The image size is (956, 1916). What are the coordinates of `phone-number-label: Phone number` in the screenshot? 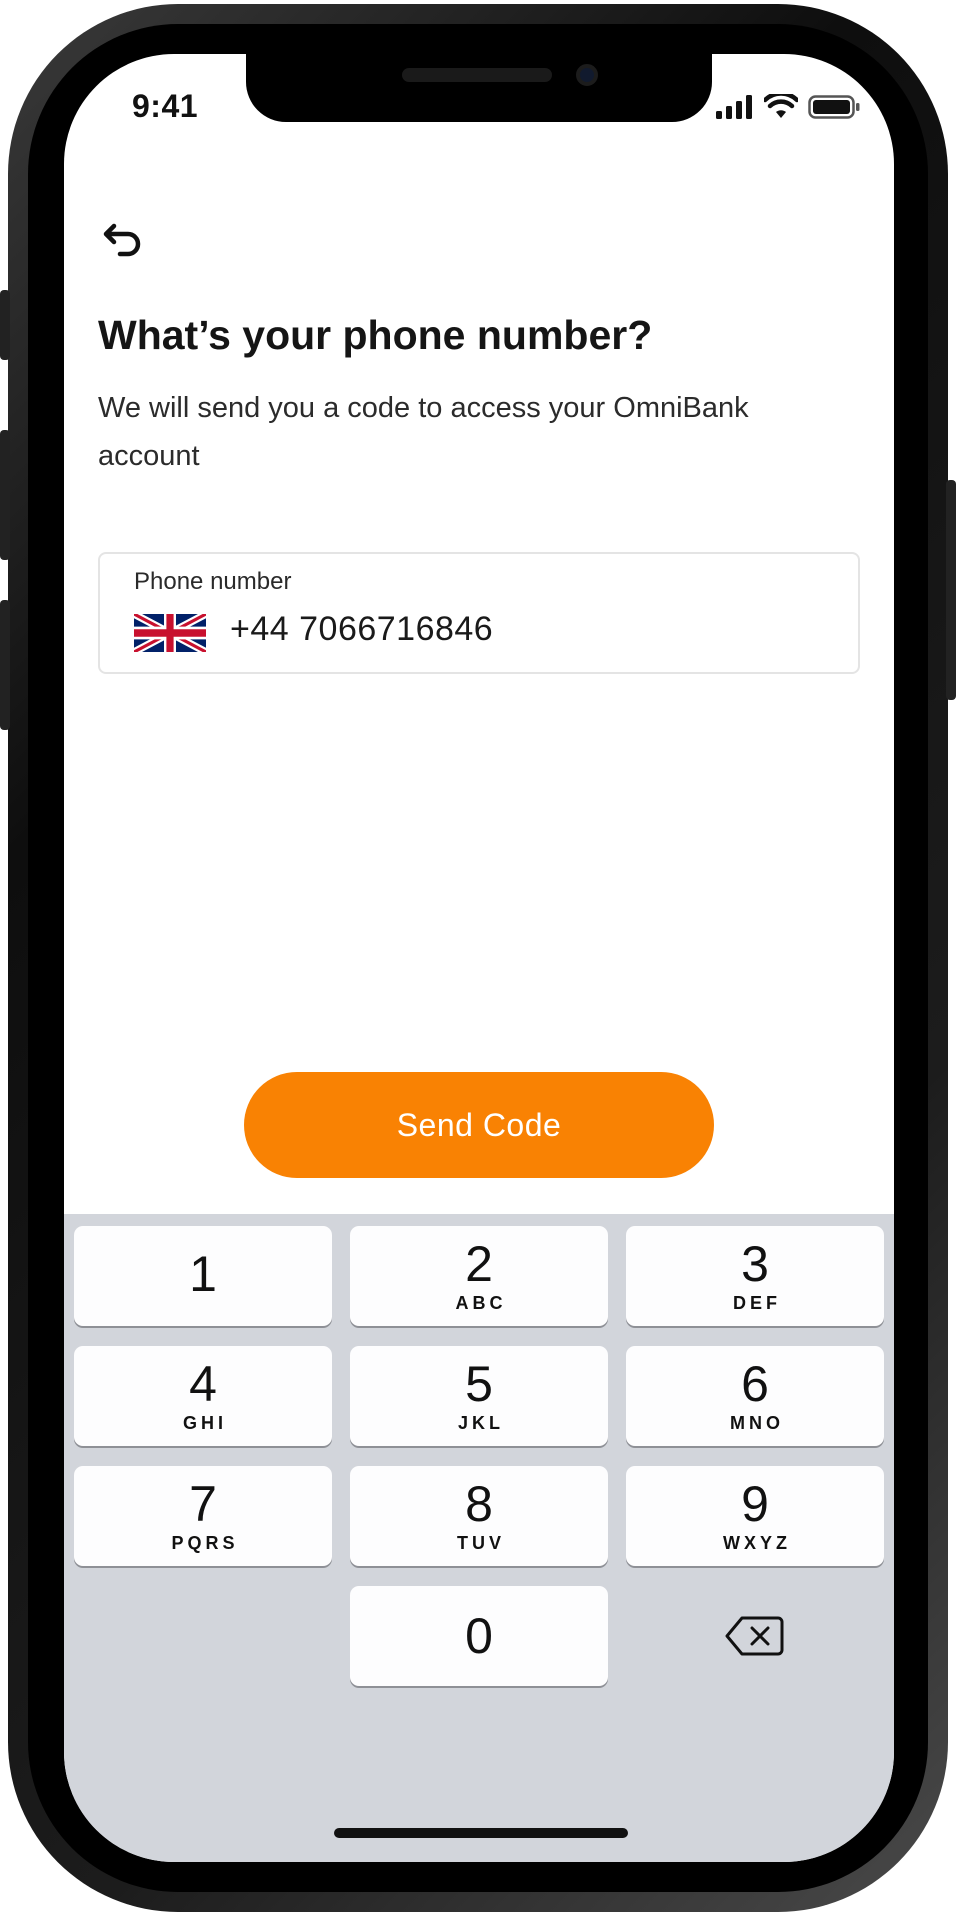 It's located at (213, 581).